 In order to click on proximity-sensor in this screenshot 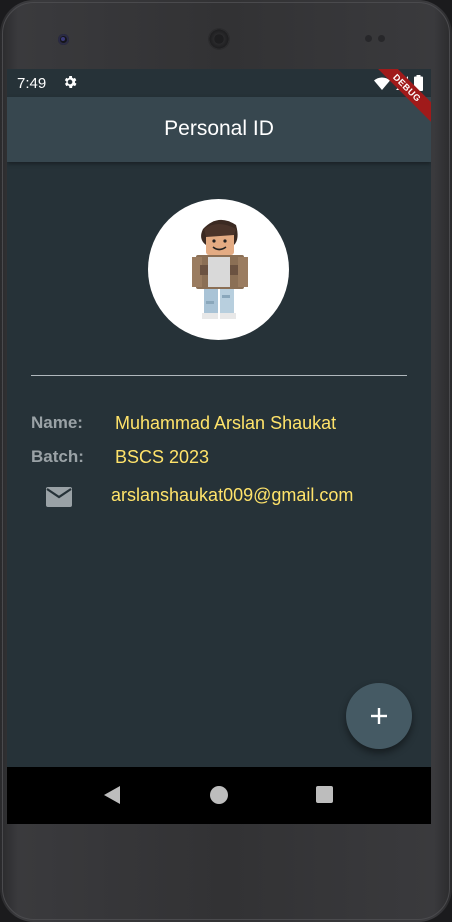, I will do `click(368, 38)`.